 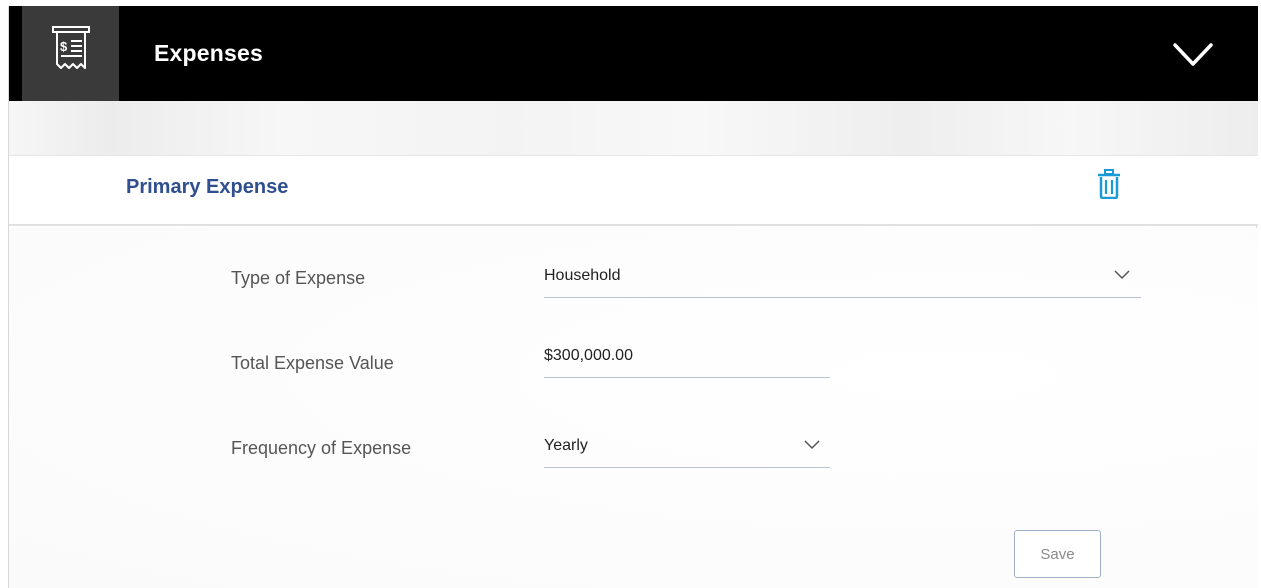 I want to click on type-of-expense-label: Type of Expense, so click(x=298, y=278).